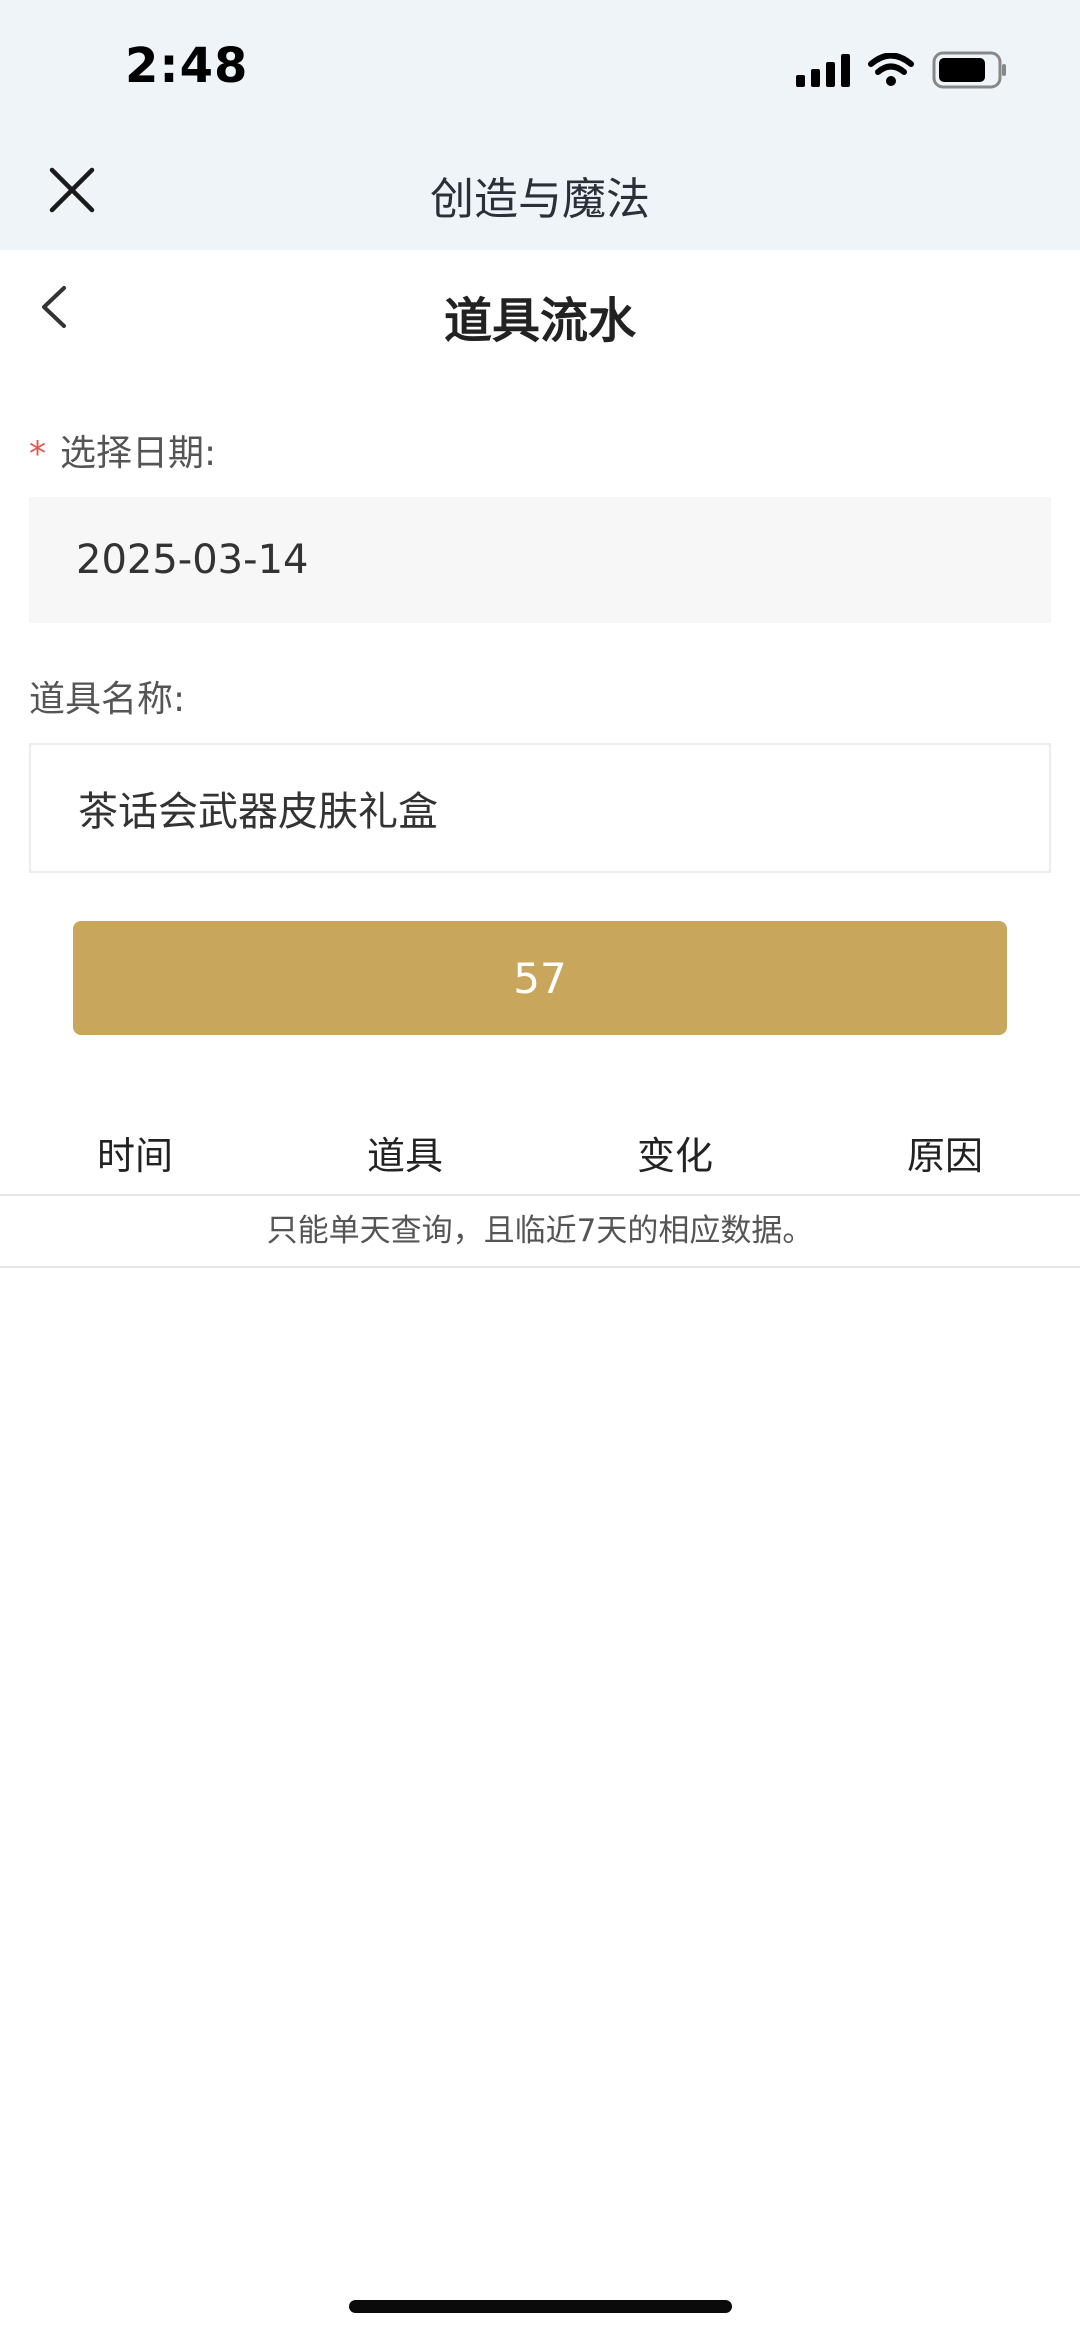 Image resolution: width=1080 pixels, height=2337 pixels. I want to click on cellular-signal-icon, so click(823, 70).